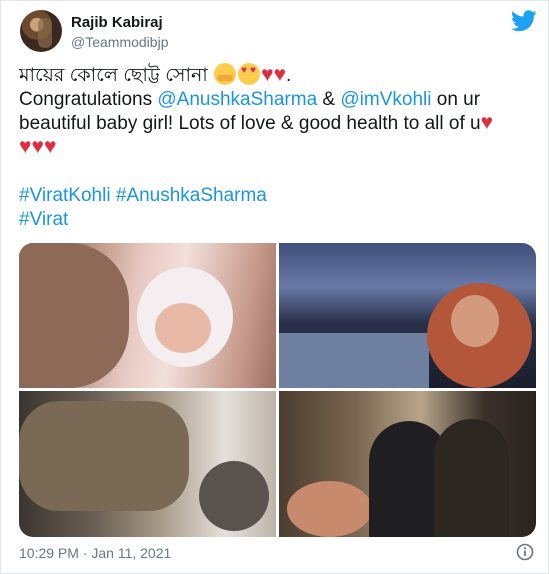 The width and height of the screenshot is (549, 574). I want to click on flowers-shape, so click(329, 509).